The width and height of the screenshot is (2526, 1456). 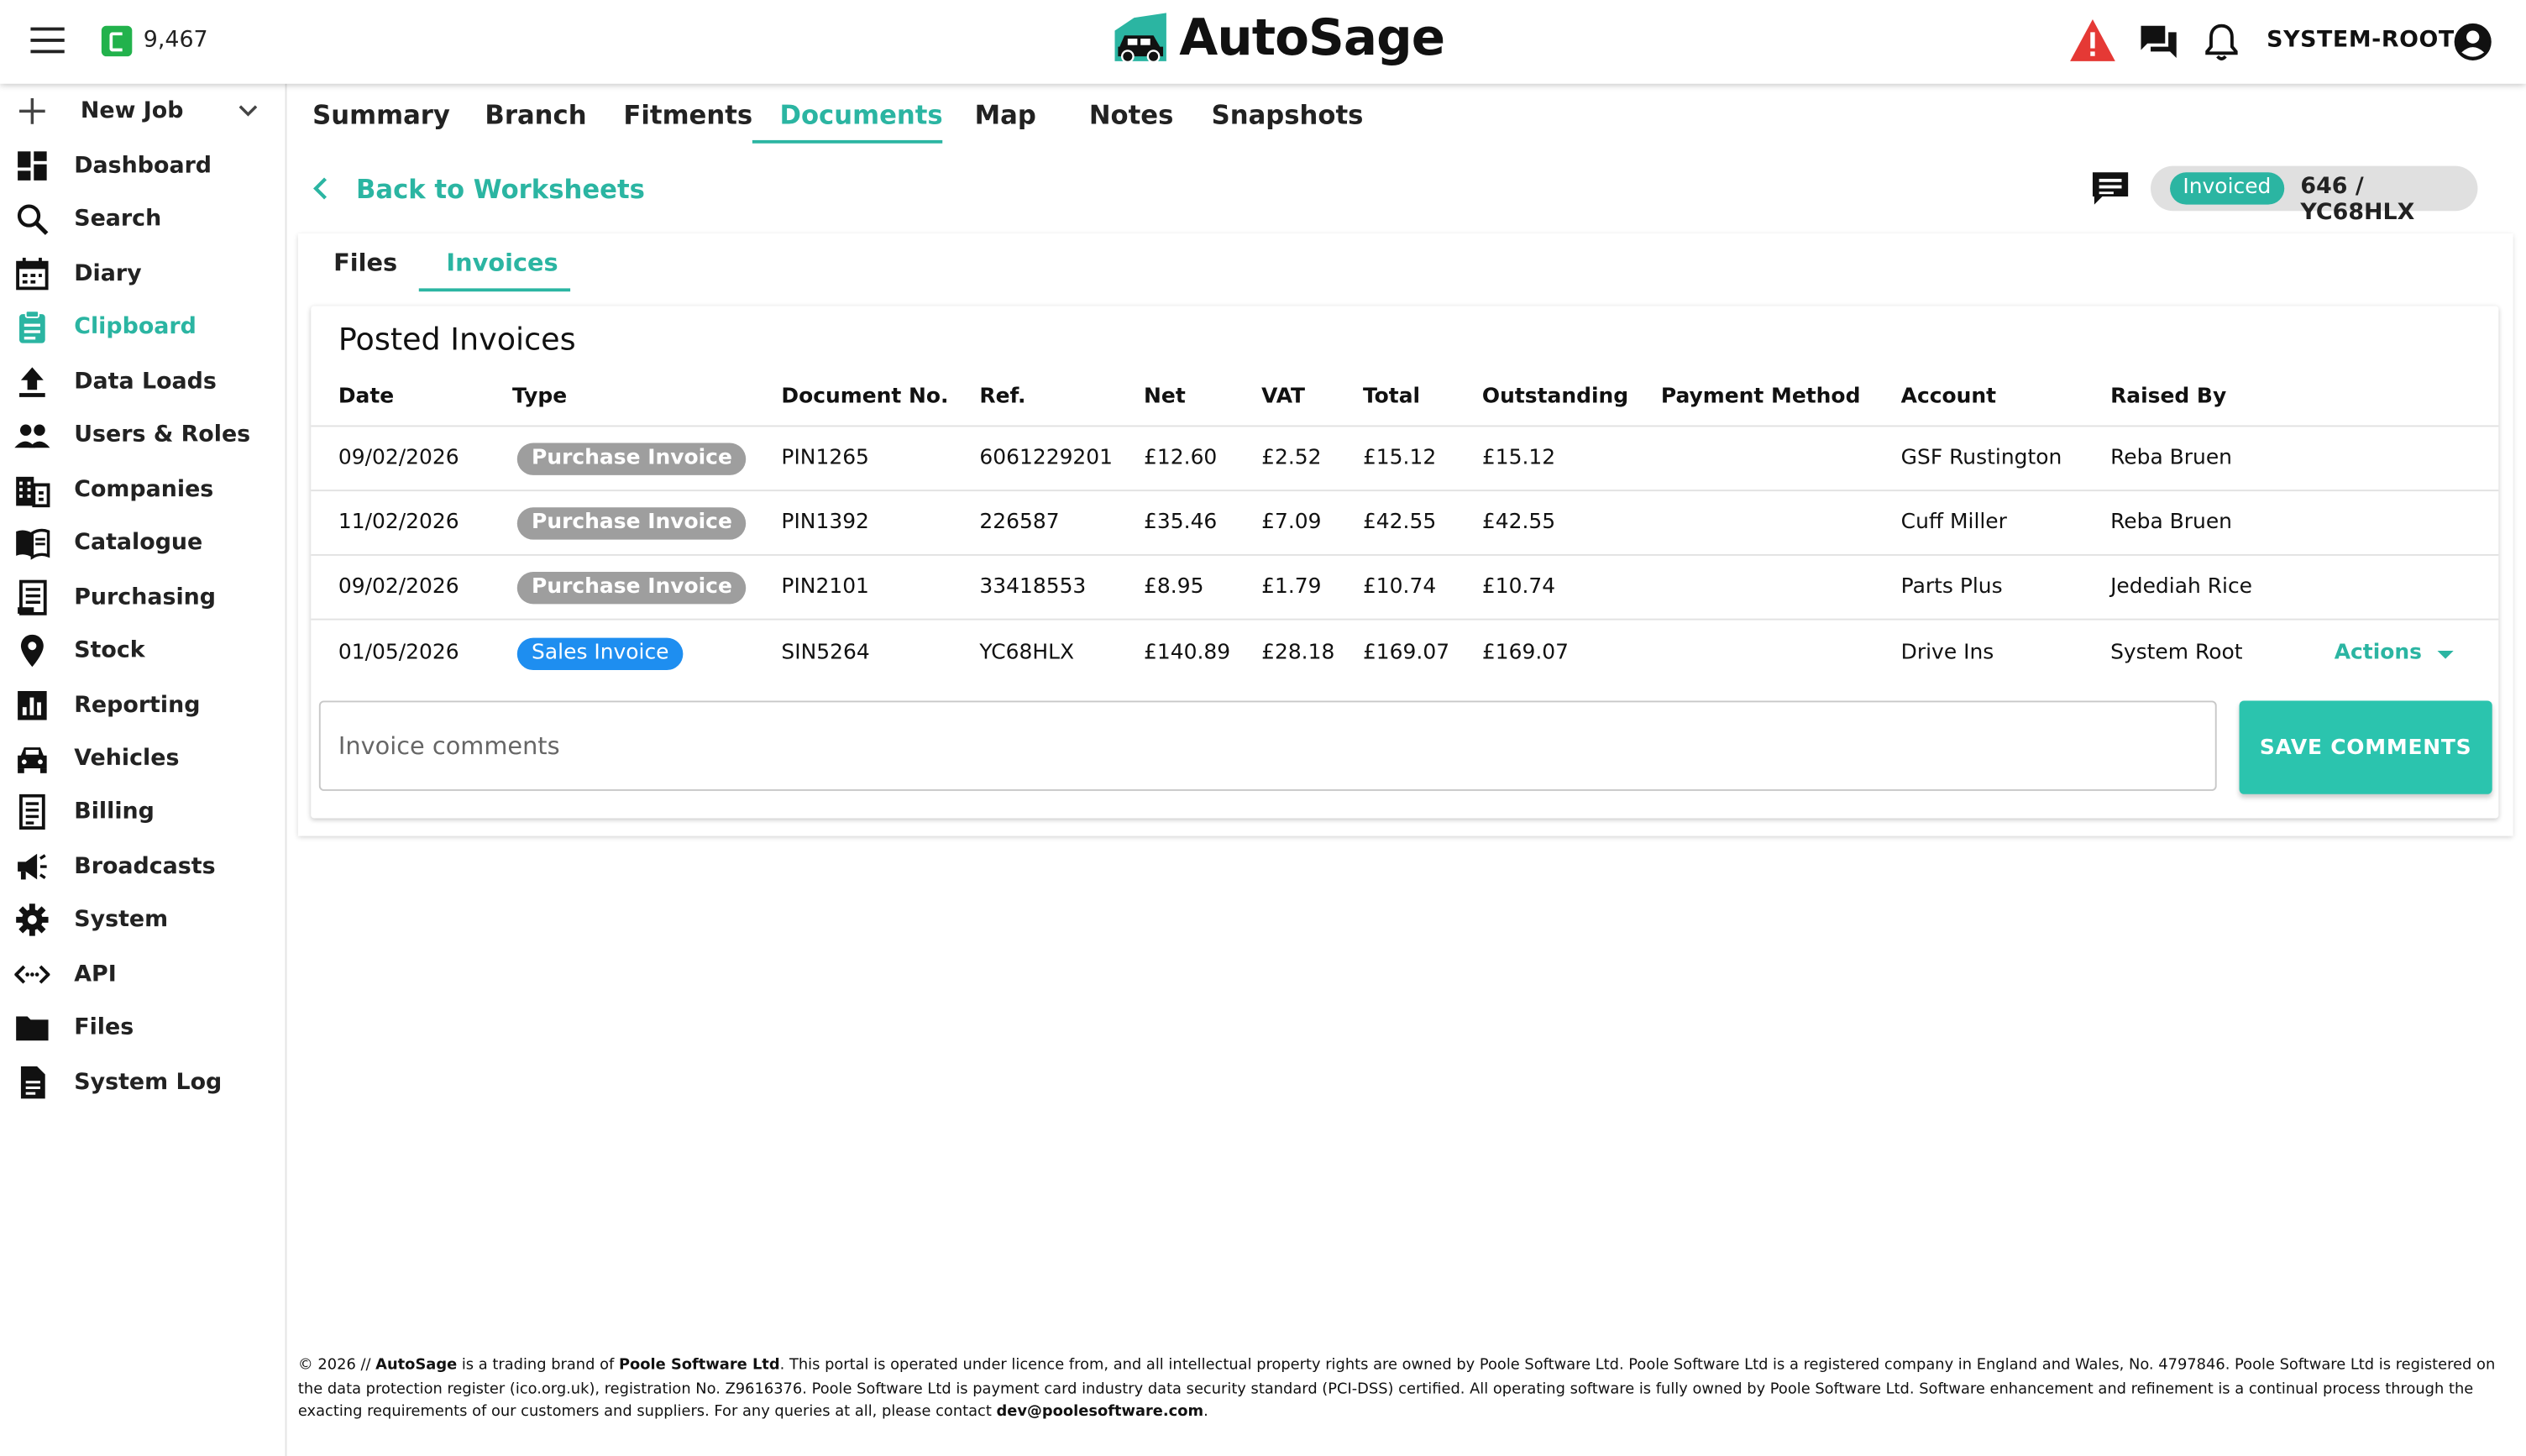 What do you see at coordinates (860, 115) in the screenshot?
I see `tab-documents: Documents` at bounding box center [860, 115].